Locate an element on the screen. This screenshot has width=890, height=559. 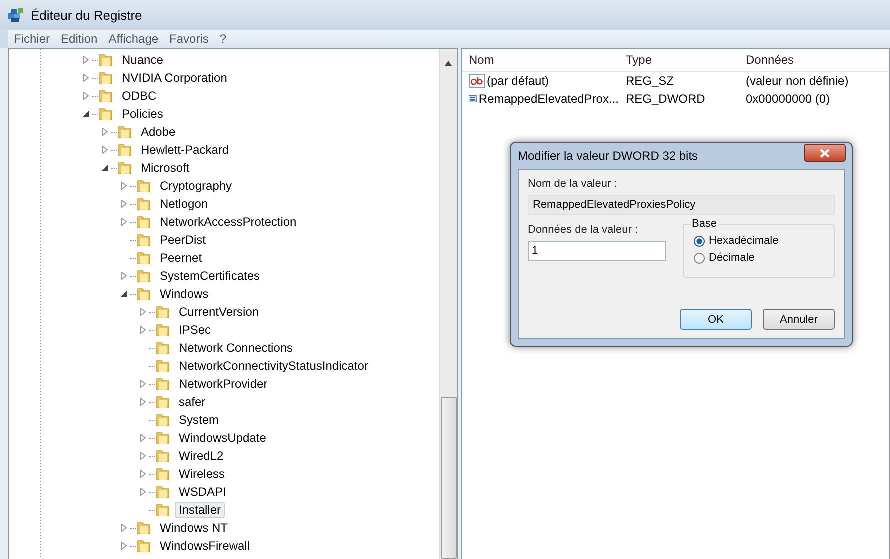
column-header: Type is located at coordinates (679, 60).